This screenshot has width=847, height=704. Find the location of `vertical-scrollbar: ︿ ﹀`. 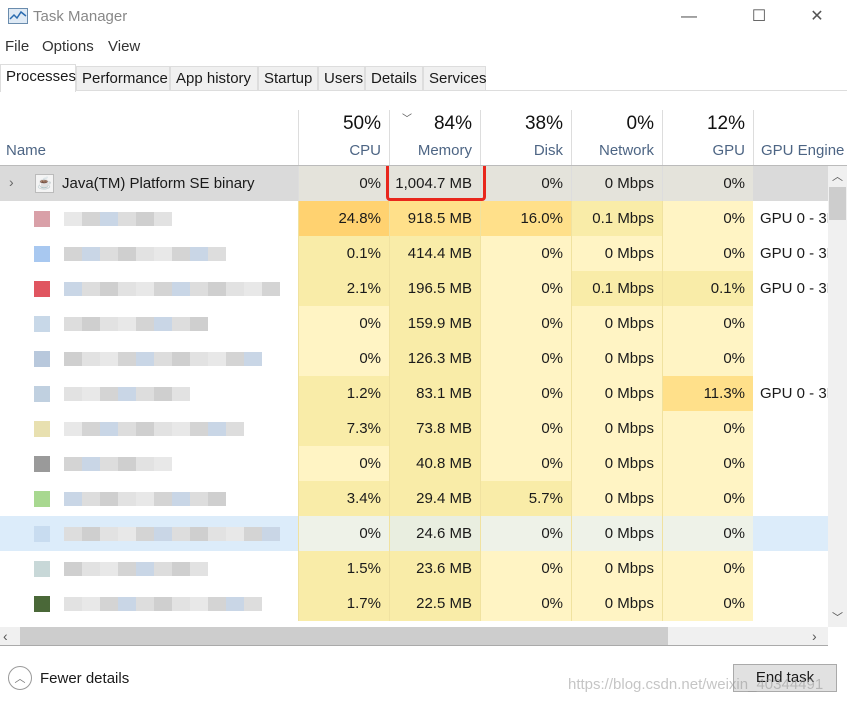

vertical-scrollbar: ︿ ﹀ is located at coordinates (837, 396).